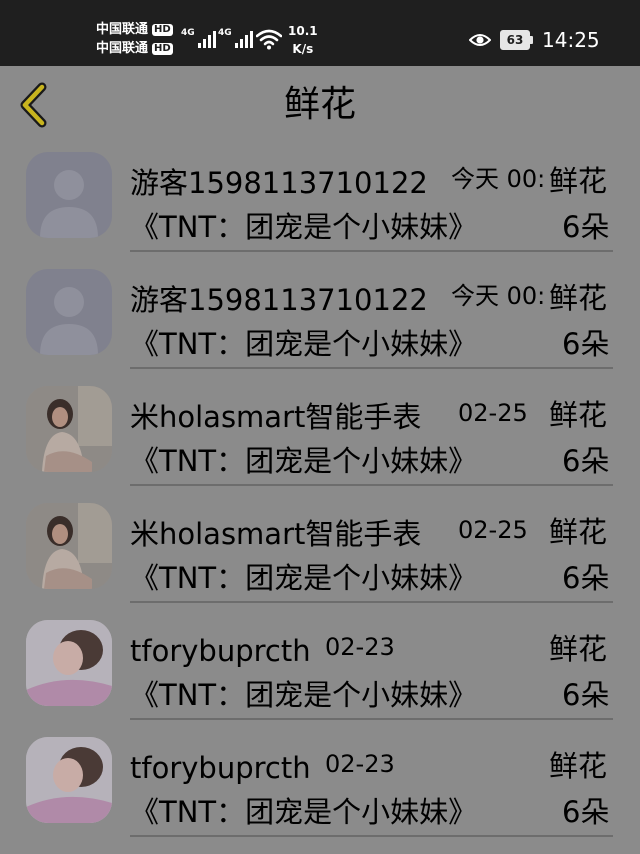  I want to click on eye-comfort-icon, so click(480, 40).